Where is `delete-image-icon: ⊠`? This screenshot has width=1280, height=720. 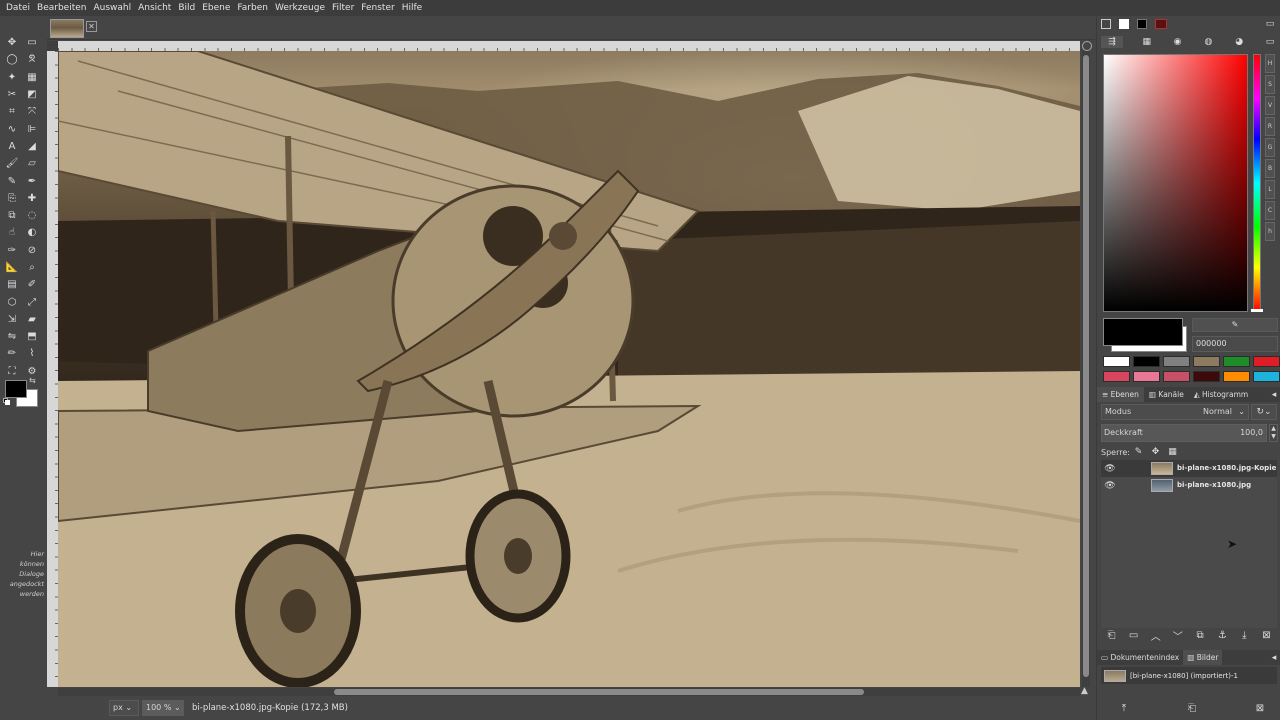
delete-image-icon: ⊠ is located at coordinates (1260, 708).